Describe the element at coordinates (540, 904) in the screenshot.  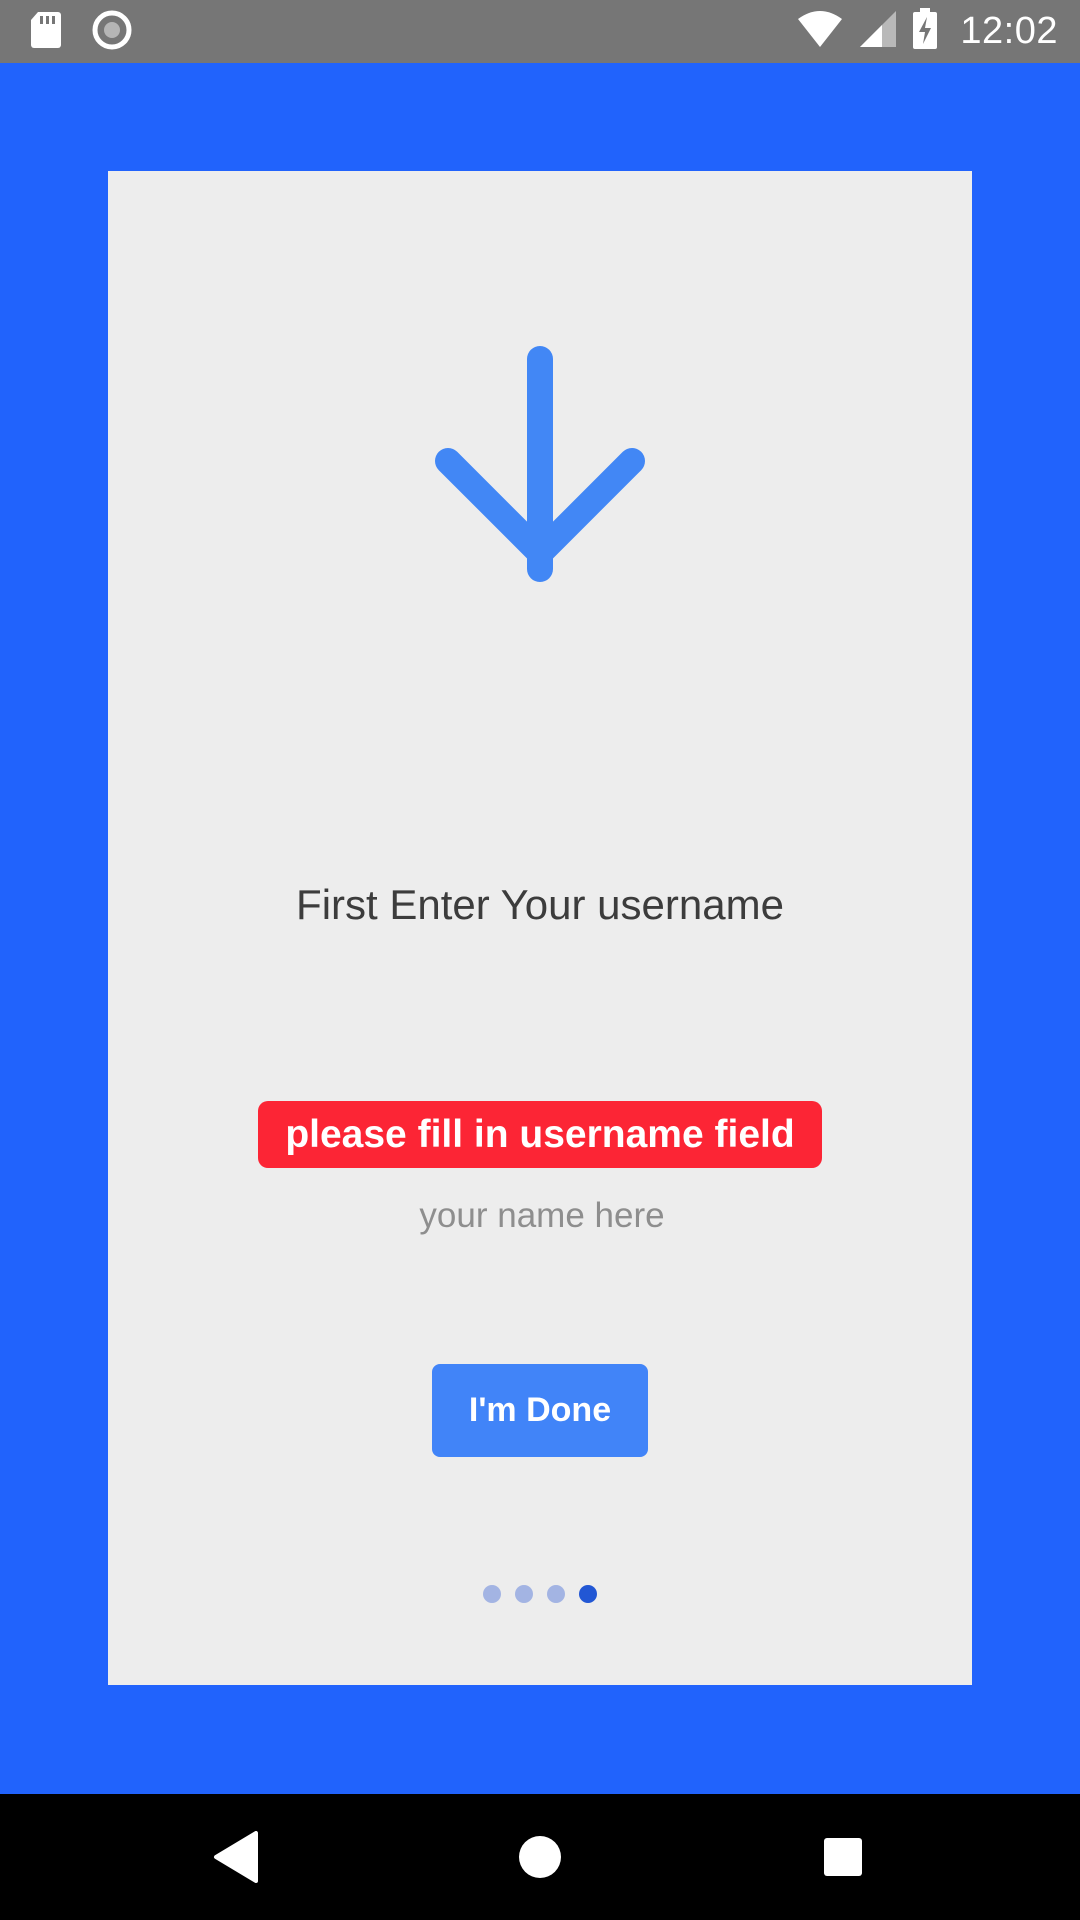
I see `page-title: First Enter Your username` at that location.